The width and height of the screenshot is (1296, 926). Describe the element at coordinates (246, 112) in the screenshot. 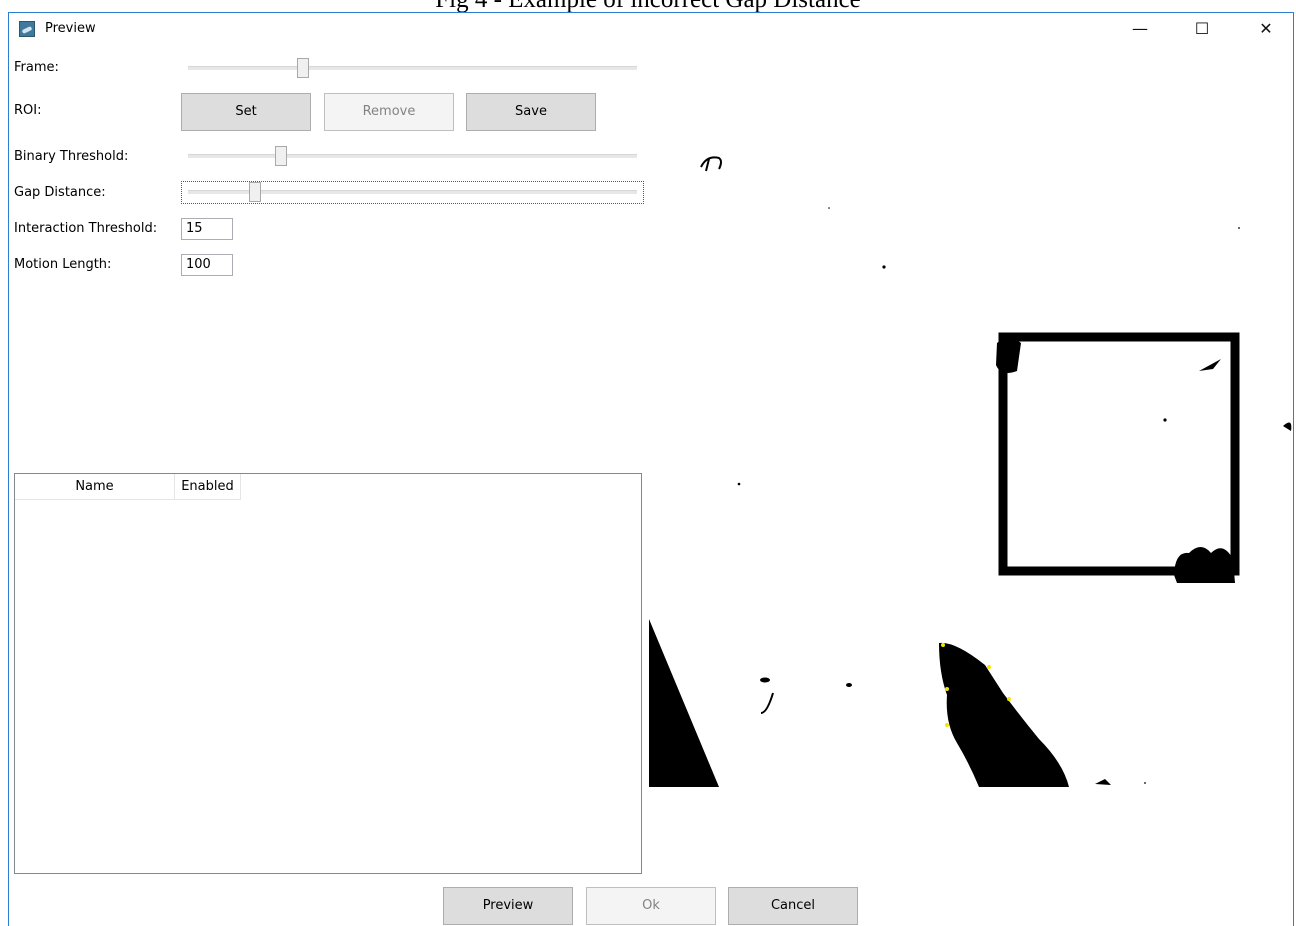

I see `roi-set-button: Set` at that location.